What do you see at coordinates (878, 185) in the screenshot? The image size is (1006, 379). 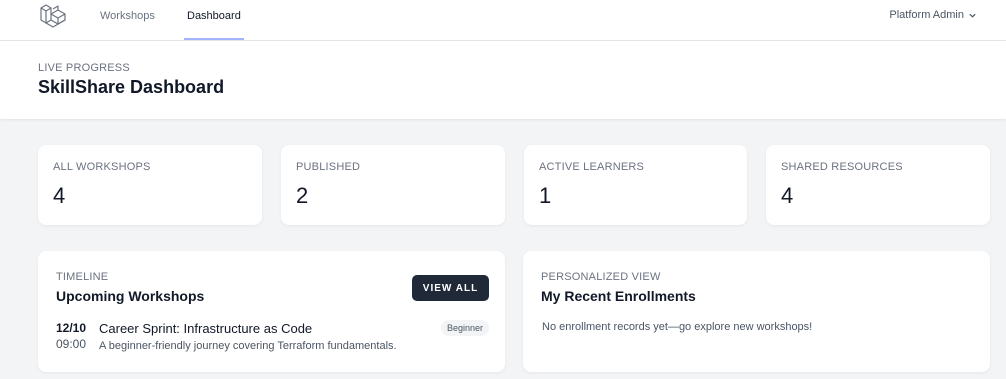 I see `stat-card-shared-resources: SHARED RESOURCES 4` at bounding box center [878, 185].